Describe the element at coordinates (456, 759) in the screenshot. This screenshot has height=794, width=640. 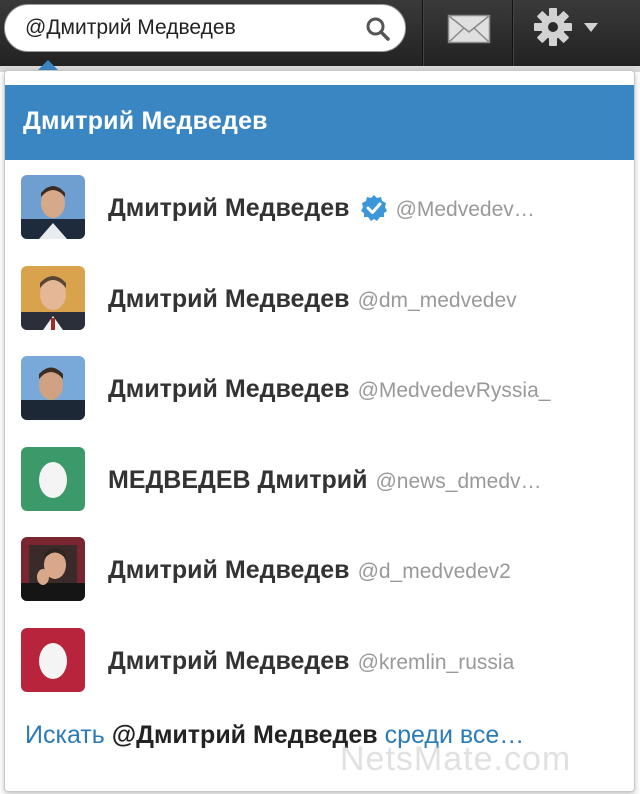
I see `watermark: NetsMate.com` at that location.